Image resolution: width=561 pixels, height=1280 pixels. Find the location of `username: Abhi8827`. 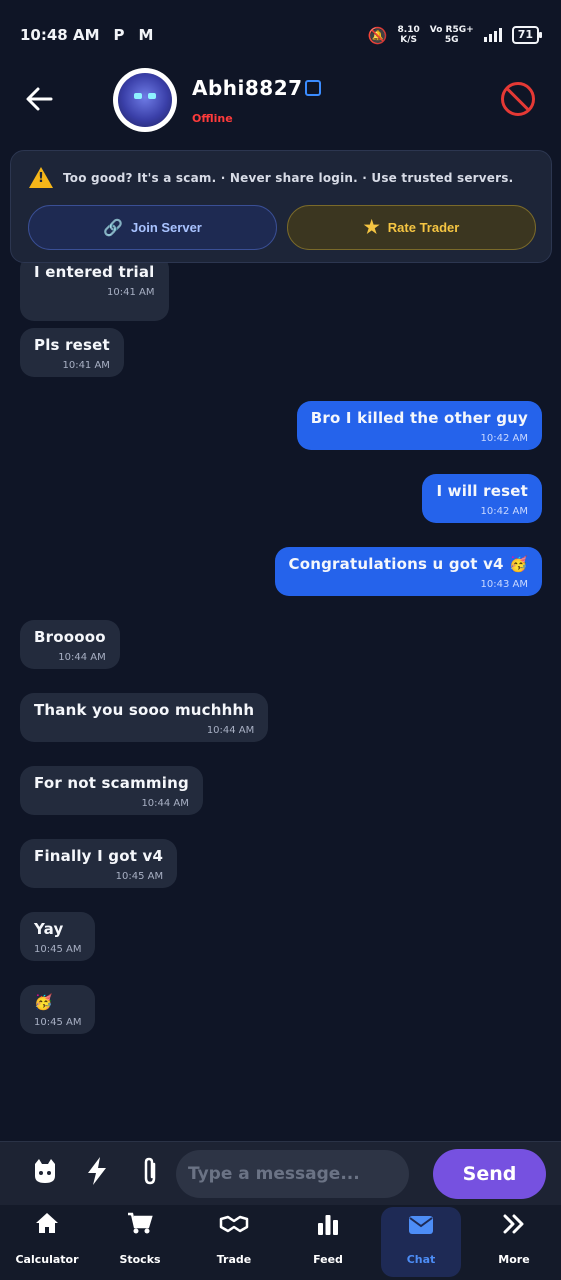

username: Abhi8827 is located at coordinates (247, 88).